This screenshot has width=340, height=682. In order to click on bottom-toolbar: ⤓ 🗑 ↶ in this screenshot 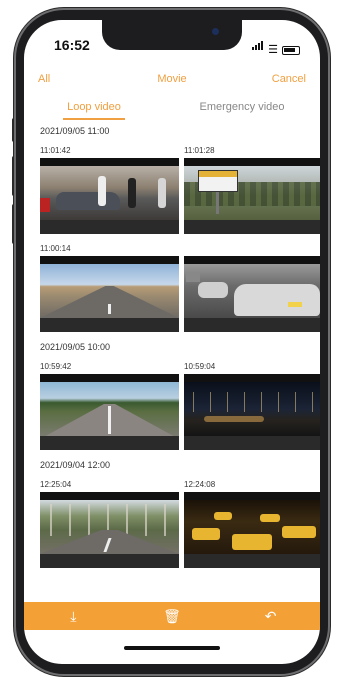, I will do `click(172, 616)`.